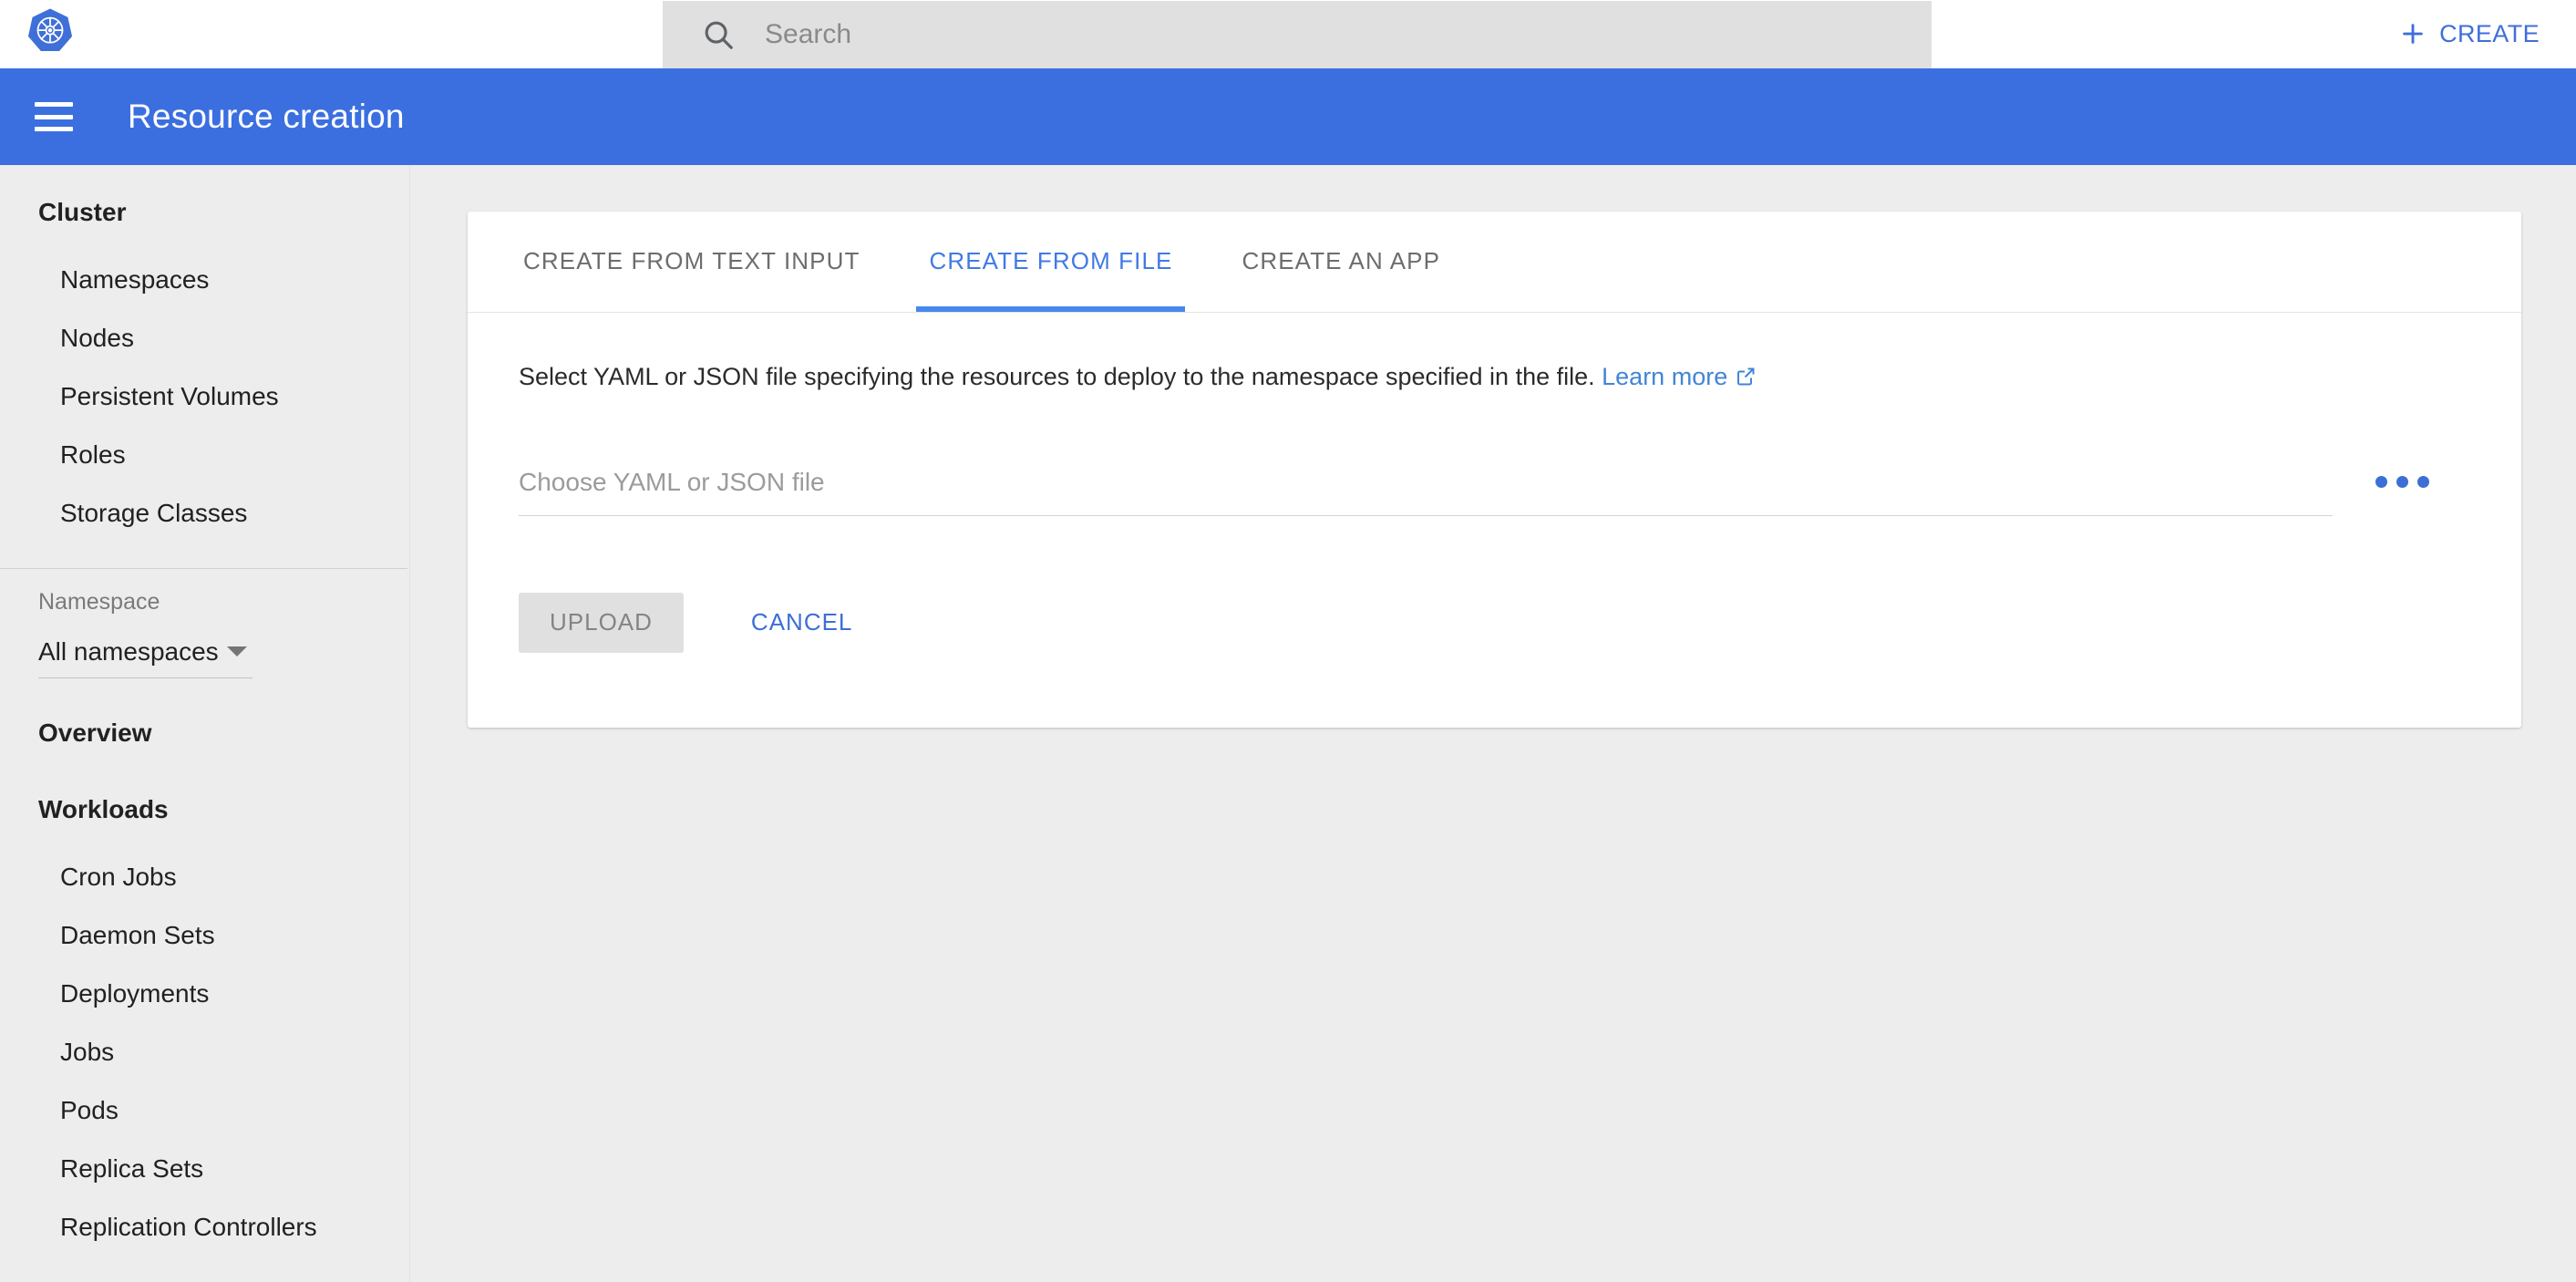  I want to click on tab-create-from-text-input: CREATE FROM TEXT INPUT, so click(691, 261).